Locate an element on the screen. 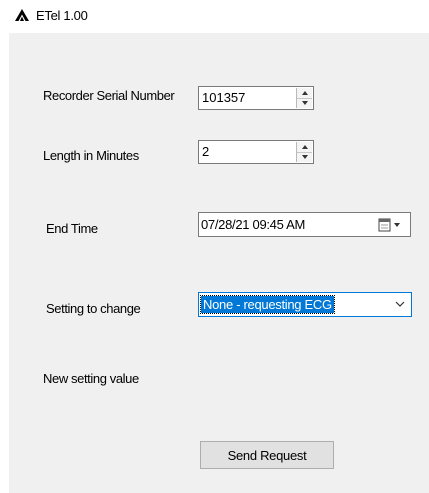 Image resolution: width=429 pixels, height=493 pixels. length-minutes-spin-buttons is located at coordinates (304, 152).